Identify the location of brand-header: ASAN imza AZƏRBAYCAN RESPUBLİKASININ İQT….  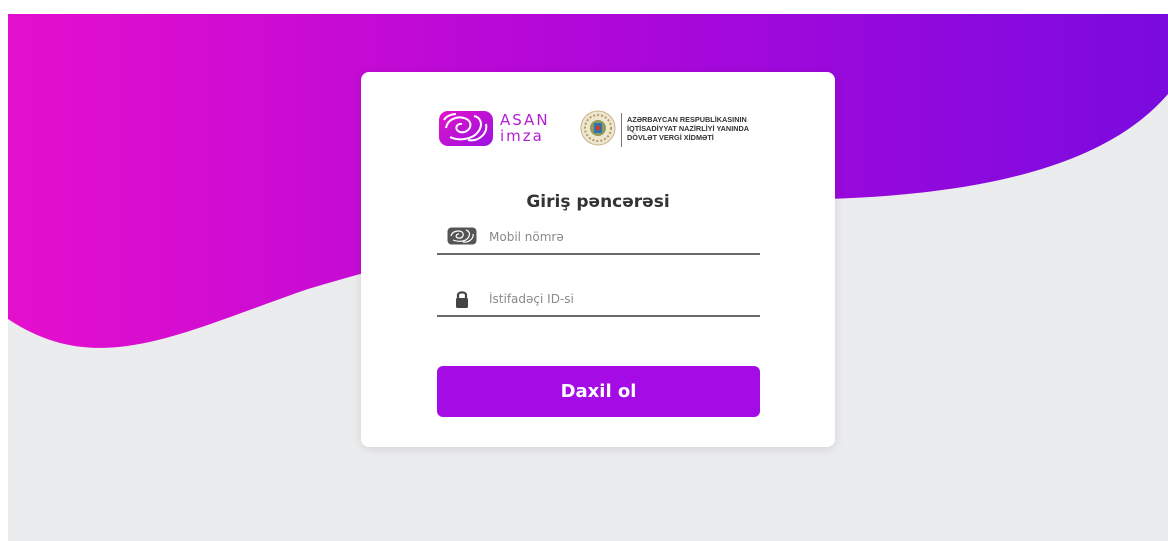
(603, 130).